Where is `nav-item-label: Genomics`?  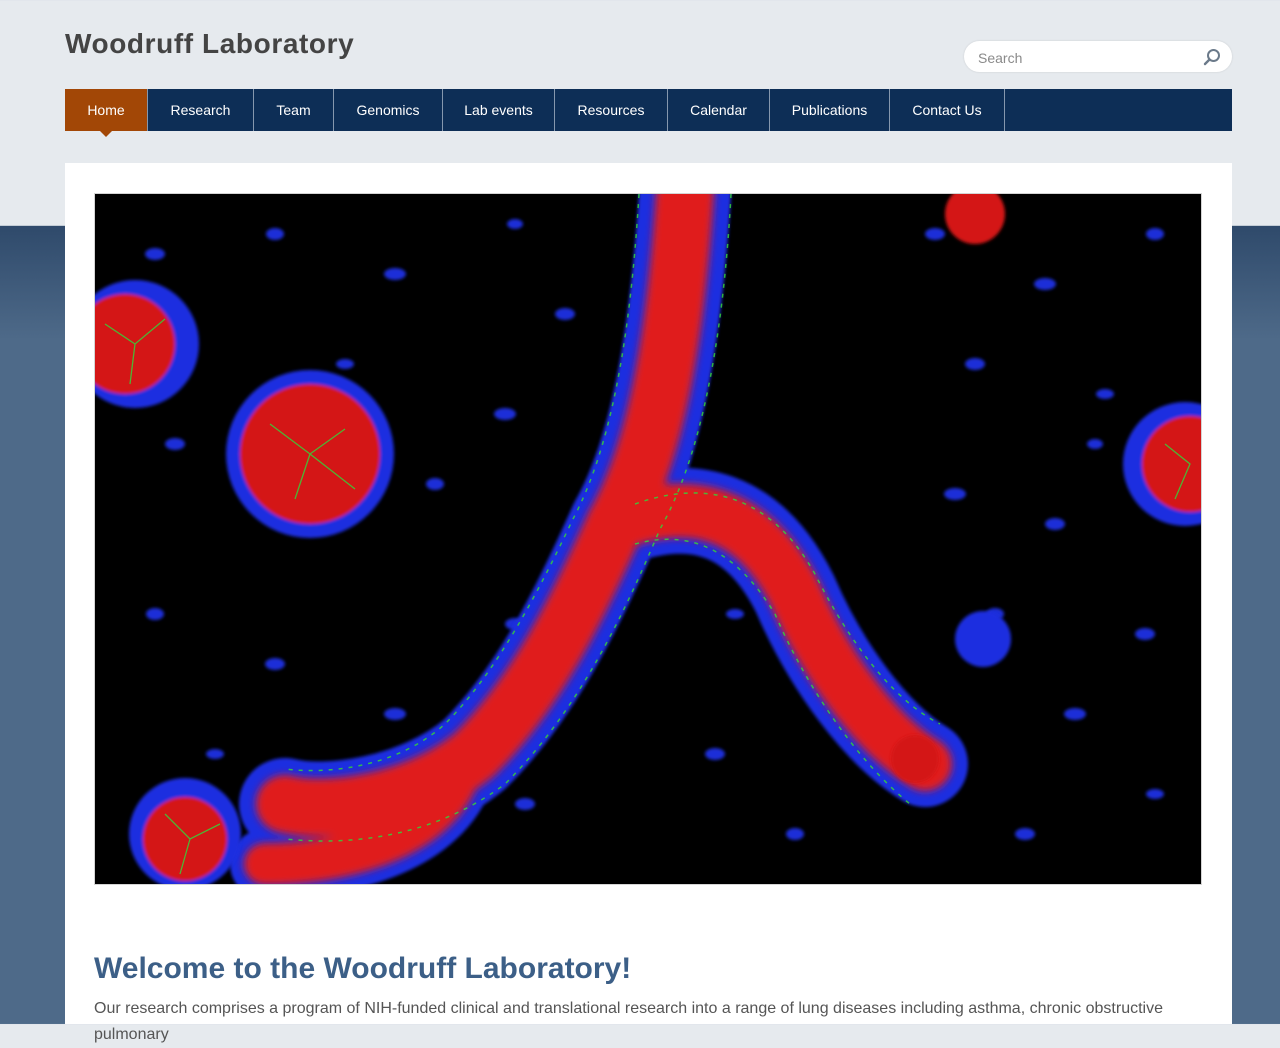 nav-item-label: Genomics is located at coordinates (388, 110).